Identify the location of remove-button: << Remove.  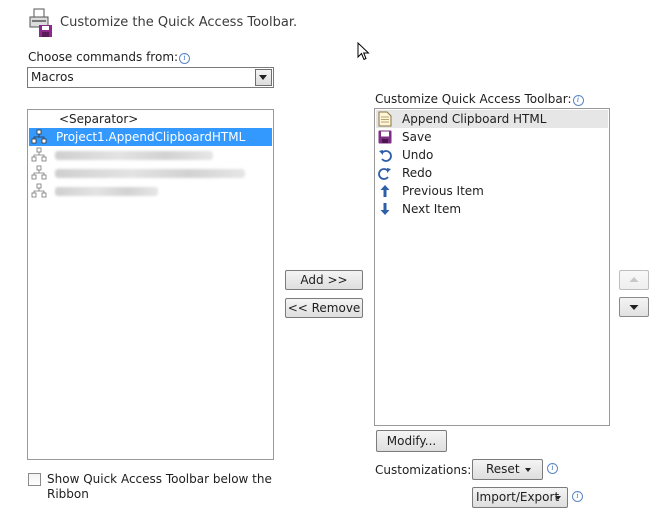
(324, 308).